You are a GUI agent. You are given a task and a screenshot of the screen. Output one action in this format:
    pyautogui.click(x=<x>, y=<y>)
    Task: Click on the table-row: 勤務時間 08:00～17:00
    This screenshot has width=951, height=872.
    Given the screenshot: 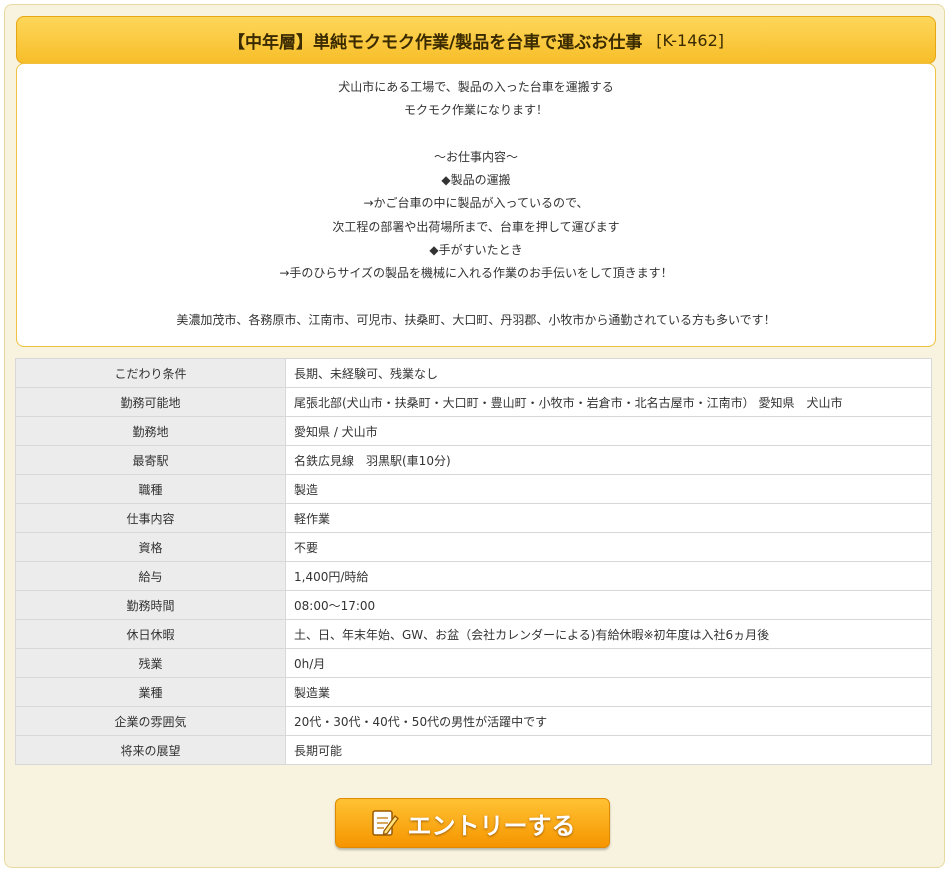 What is the action you would take?
    pyautogui.click(x=473, y=605)
    